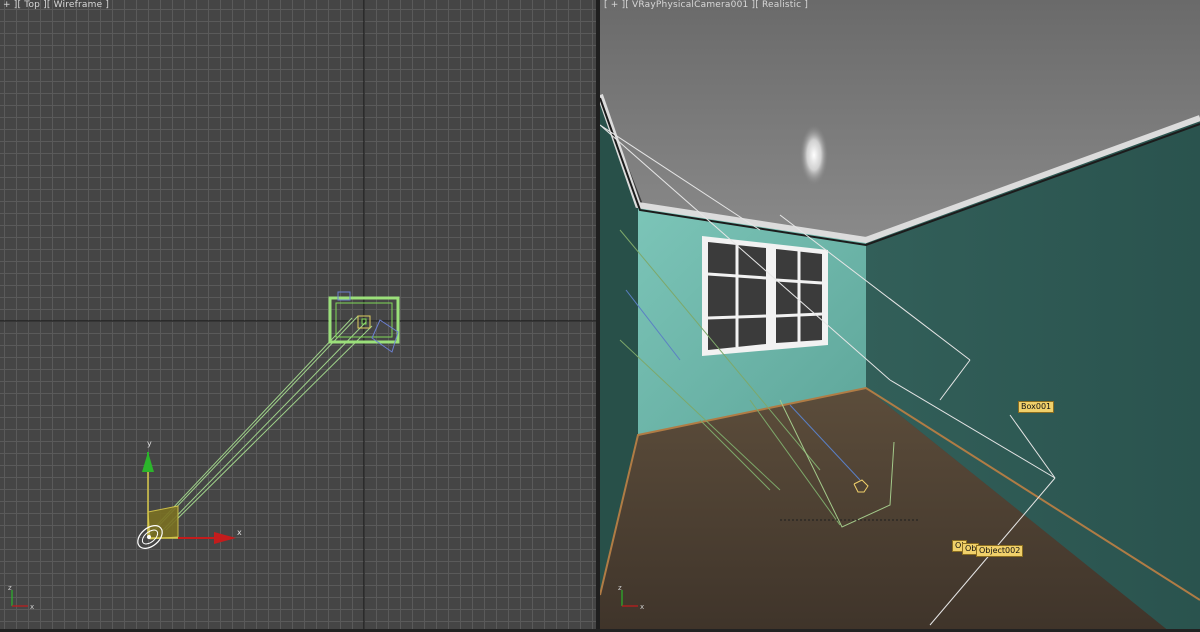 The width and height of the screenshot is (1200, 632). What do you see at coordinates (239, 532) in the screenshot?
I see `gizmo-x-label: x` at bounding box center [239, 532].